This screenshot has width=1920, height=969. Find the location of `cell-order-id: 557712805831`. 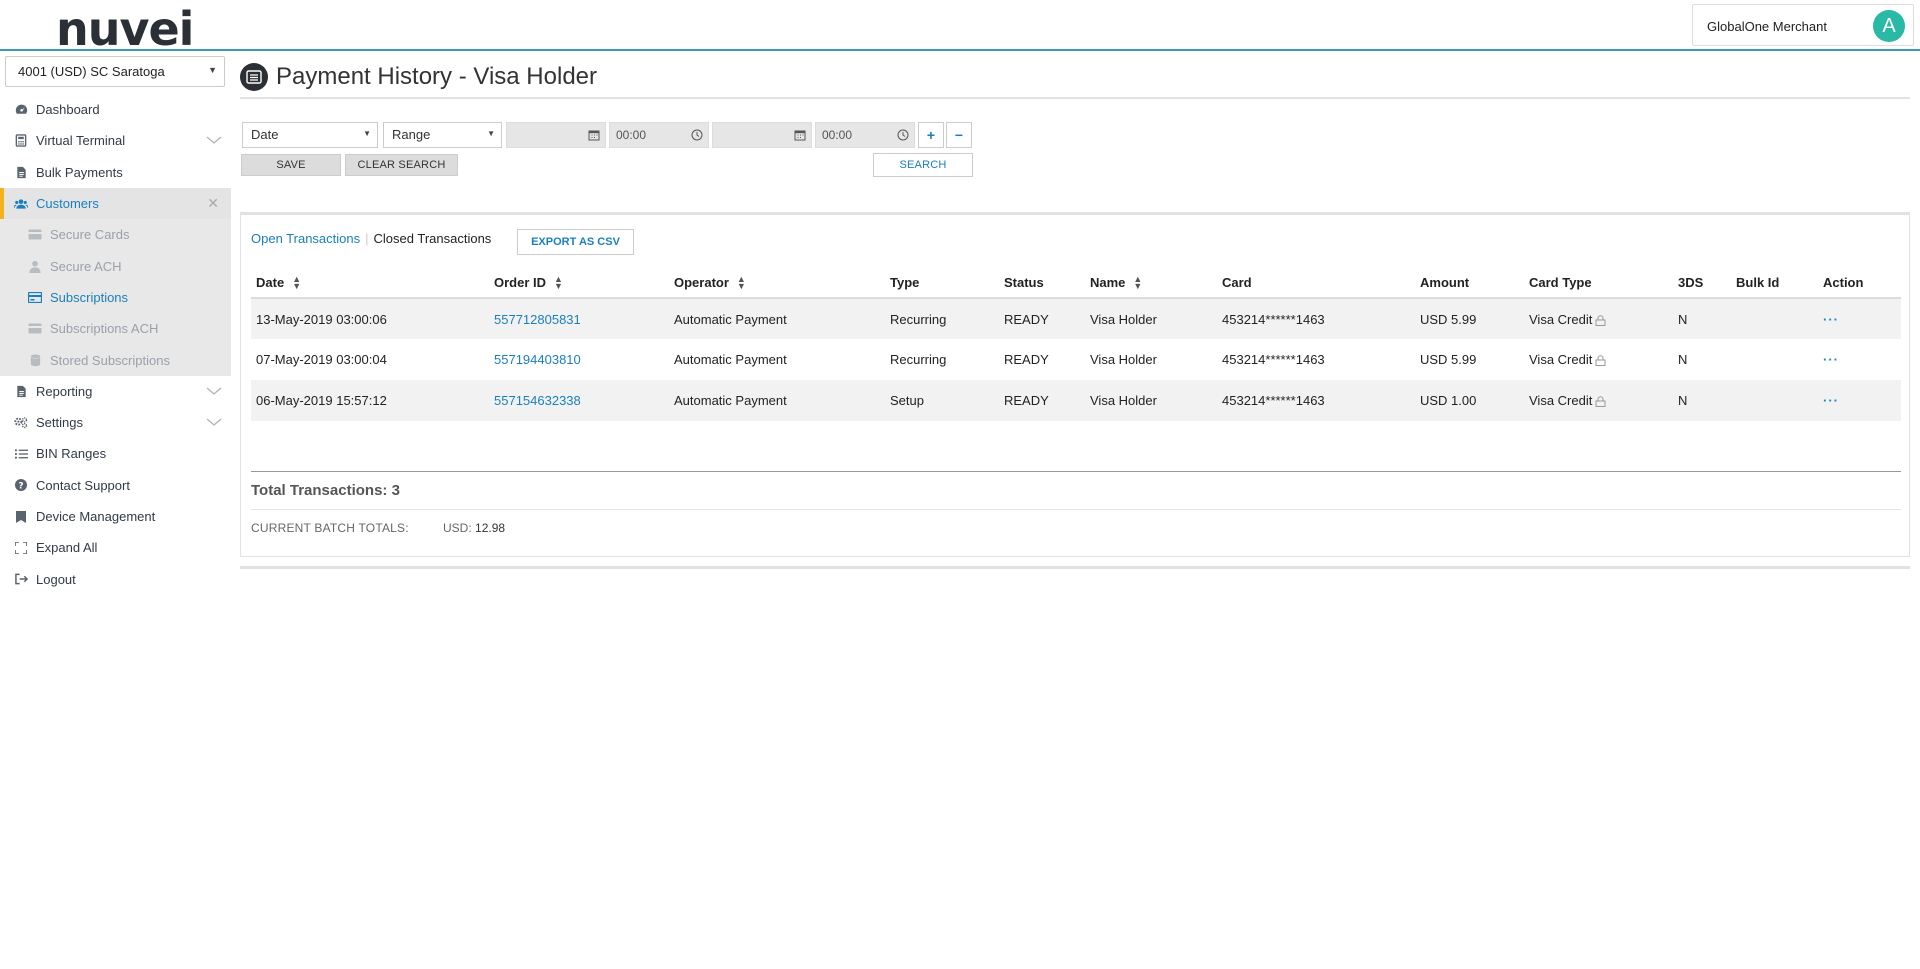

cell-order-id: 557712805831 is located at coordinates (579, 318).